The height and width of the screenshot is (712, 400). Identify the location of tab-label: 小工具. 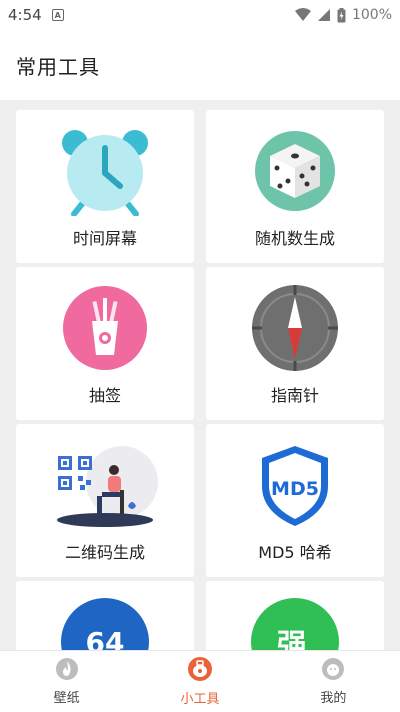
(200, 699).